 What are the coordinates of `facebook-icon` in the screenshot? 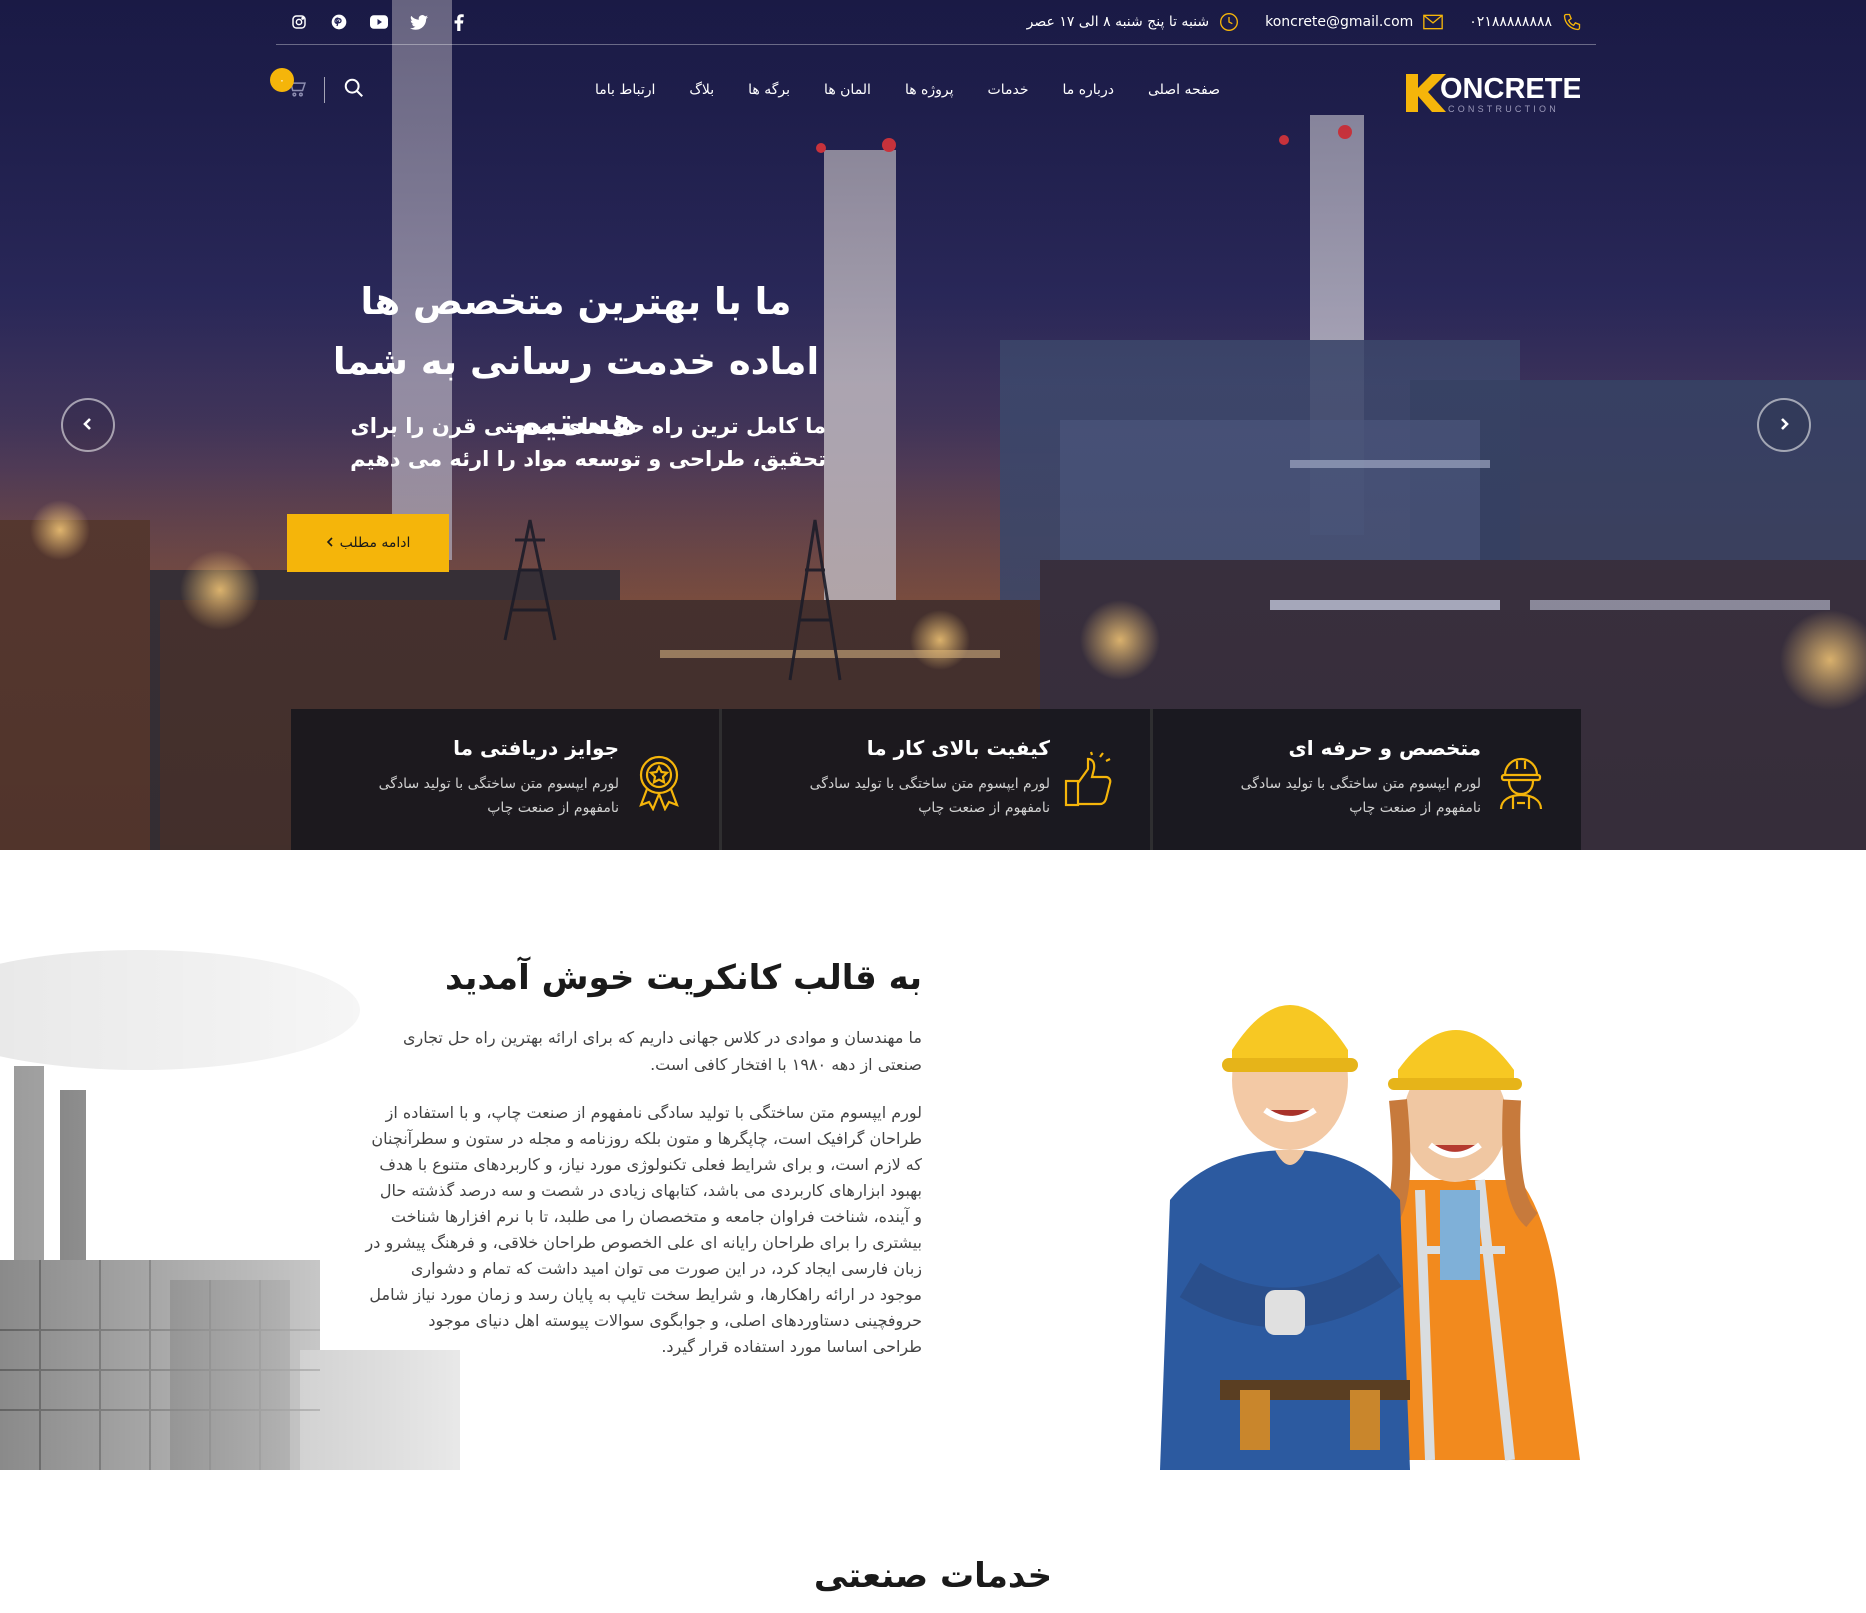 It's located at (459, 22).